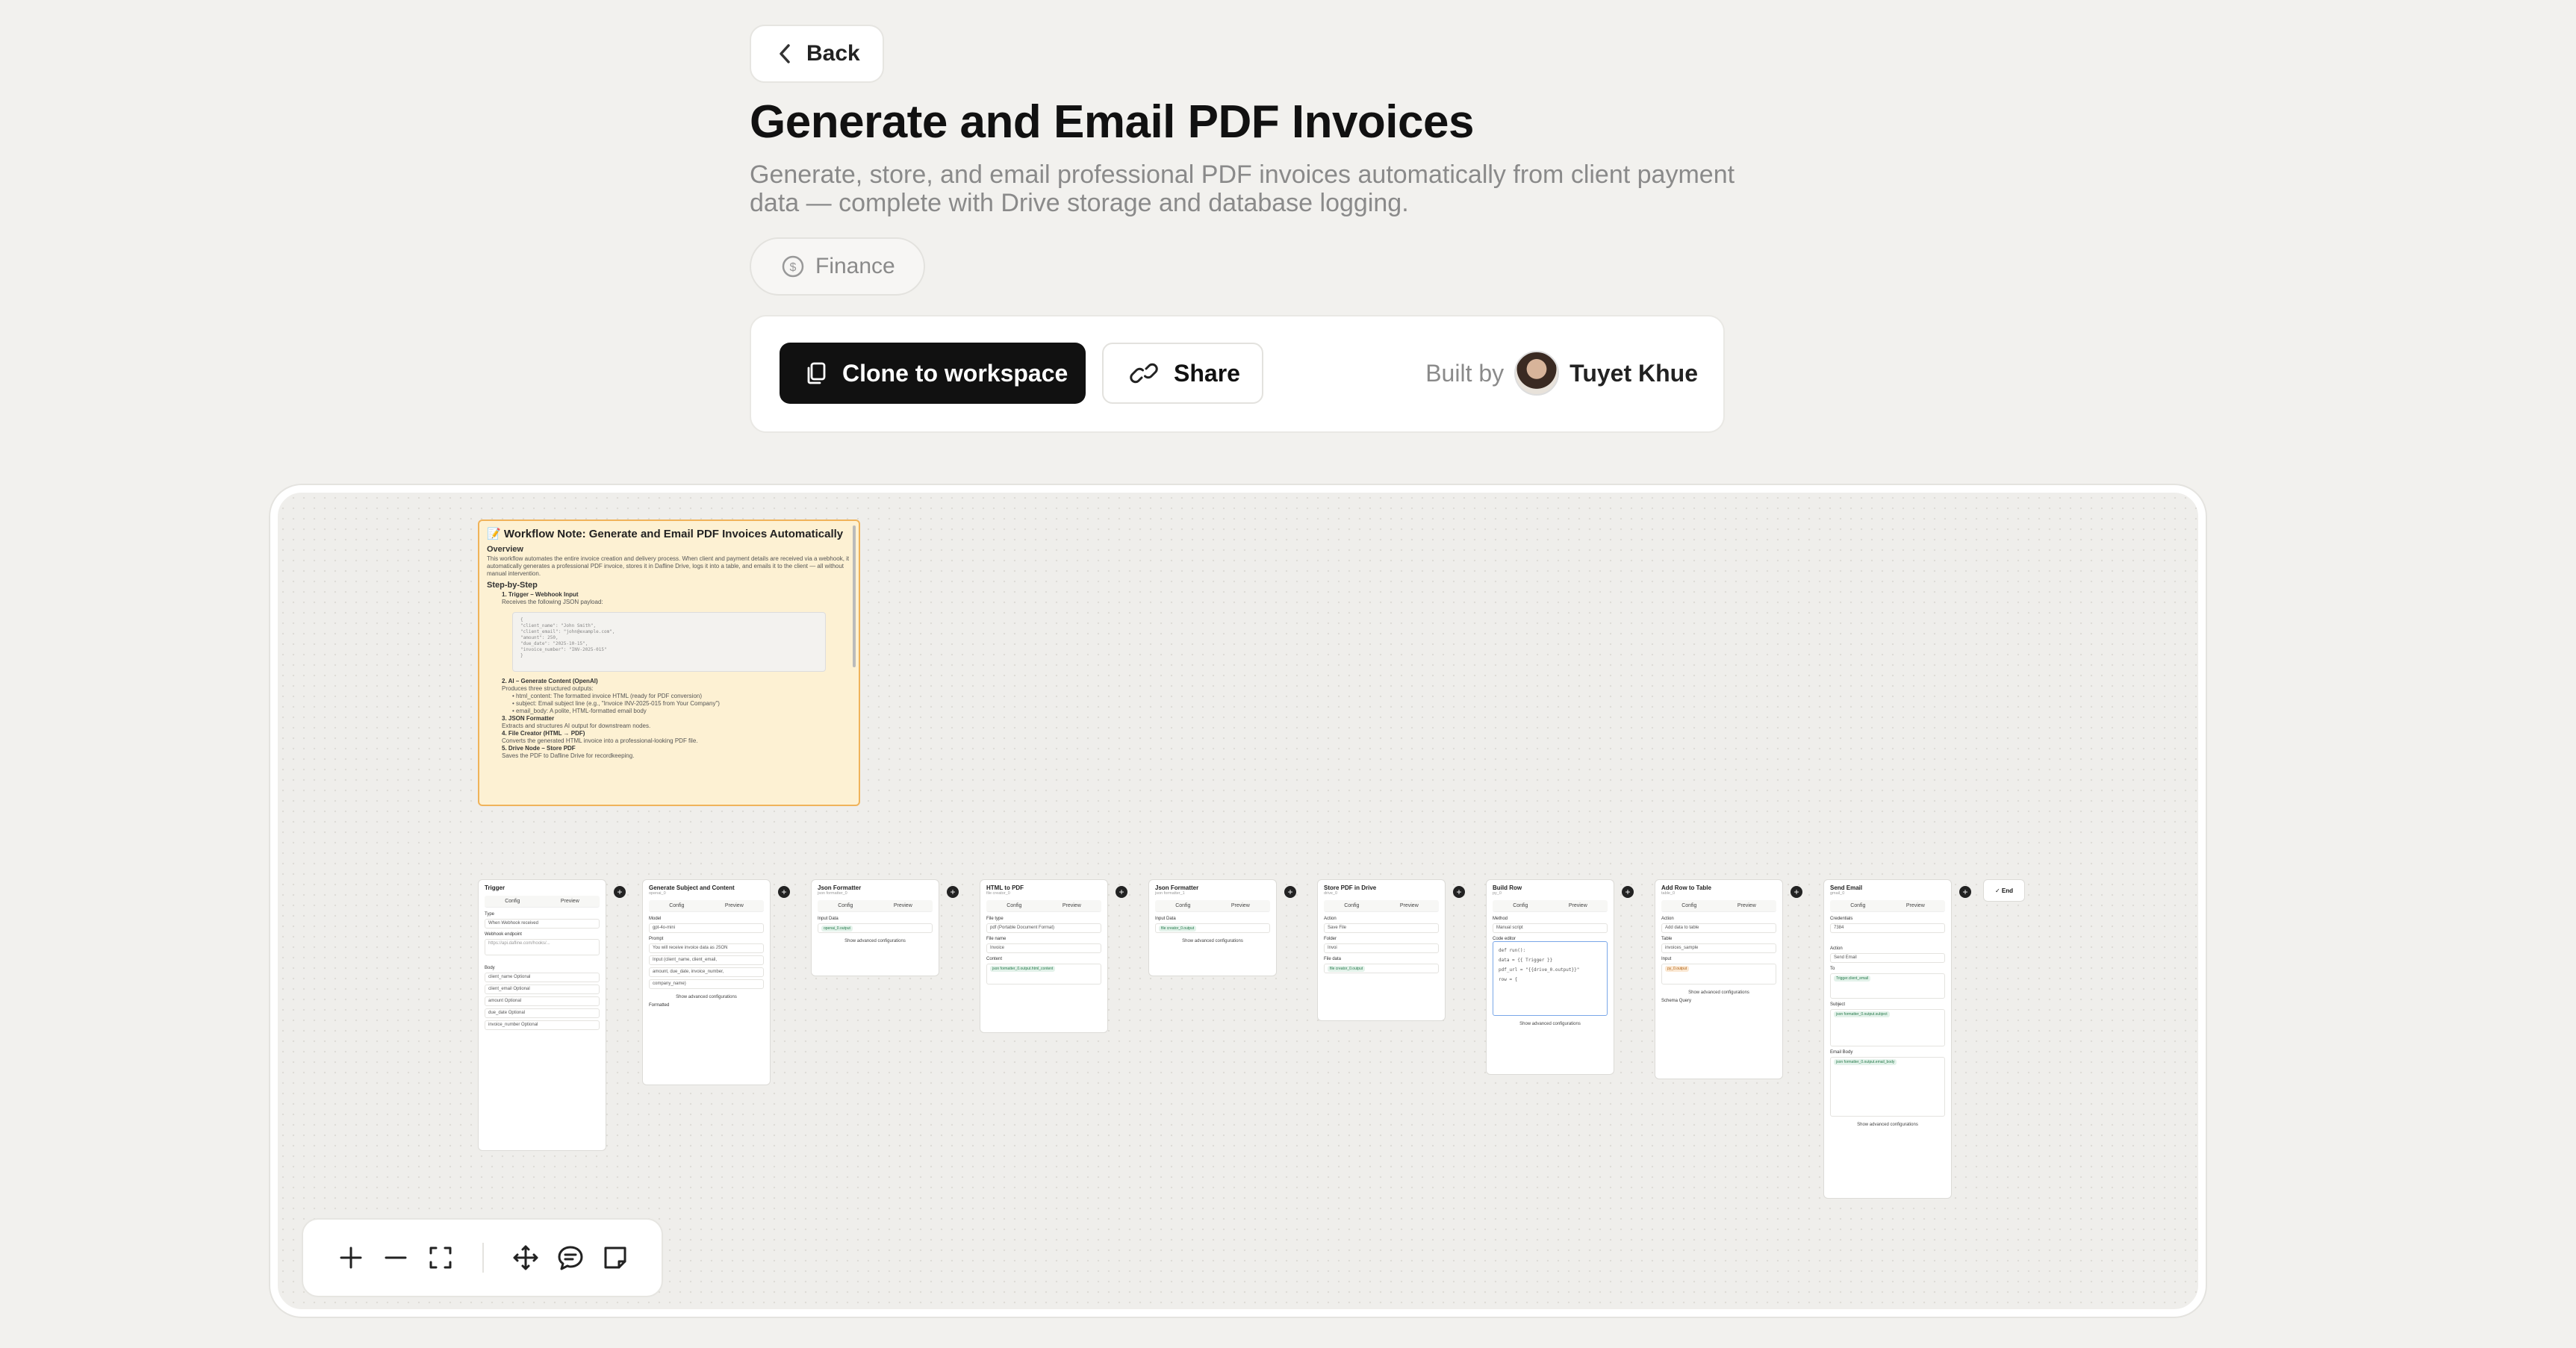 The image size is (2576, 1348). I want to click on folder-select: Invoi, so click(1381, 948).